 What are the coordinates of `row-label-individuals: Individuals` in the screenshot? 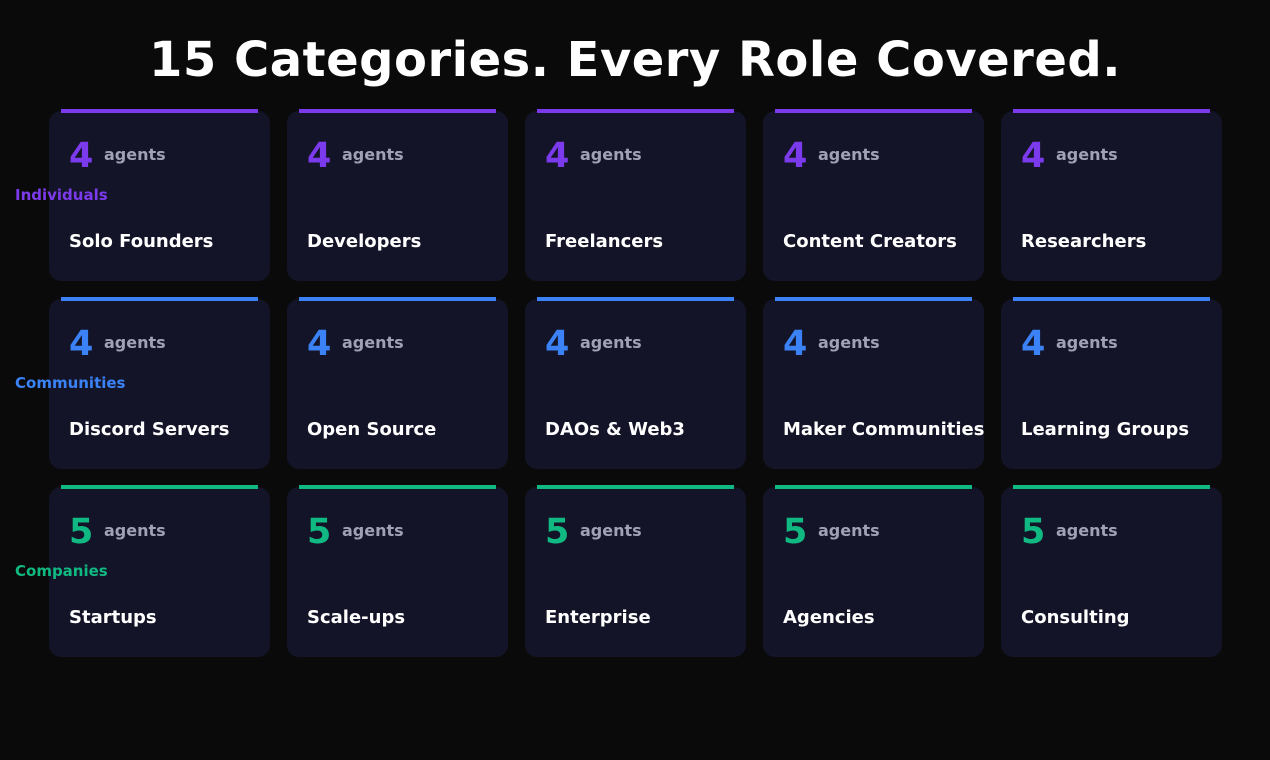 It's located at (61, 195).